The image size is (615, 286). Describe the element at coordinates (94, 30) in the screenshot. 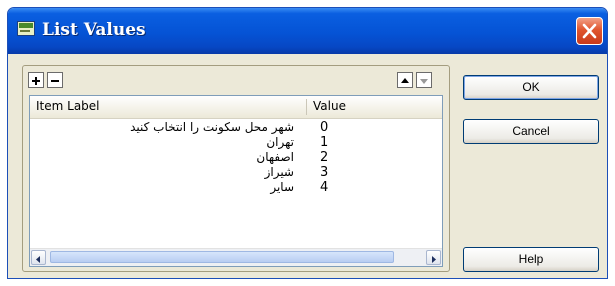

I see `window-title: List Values` at that location.